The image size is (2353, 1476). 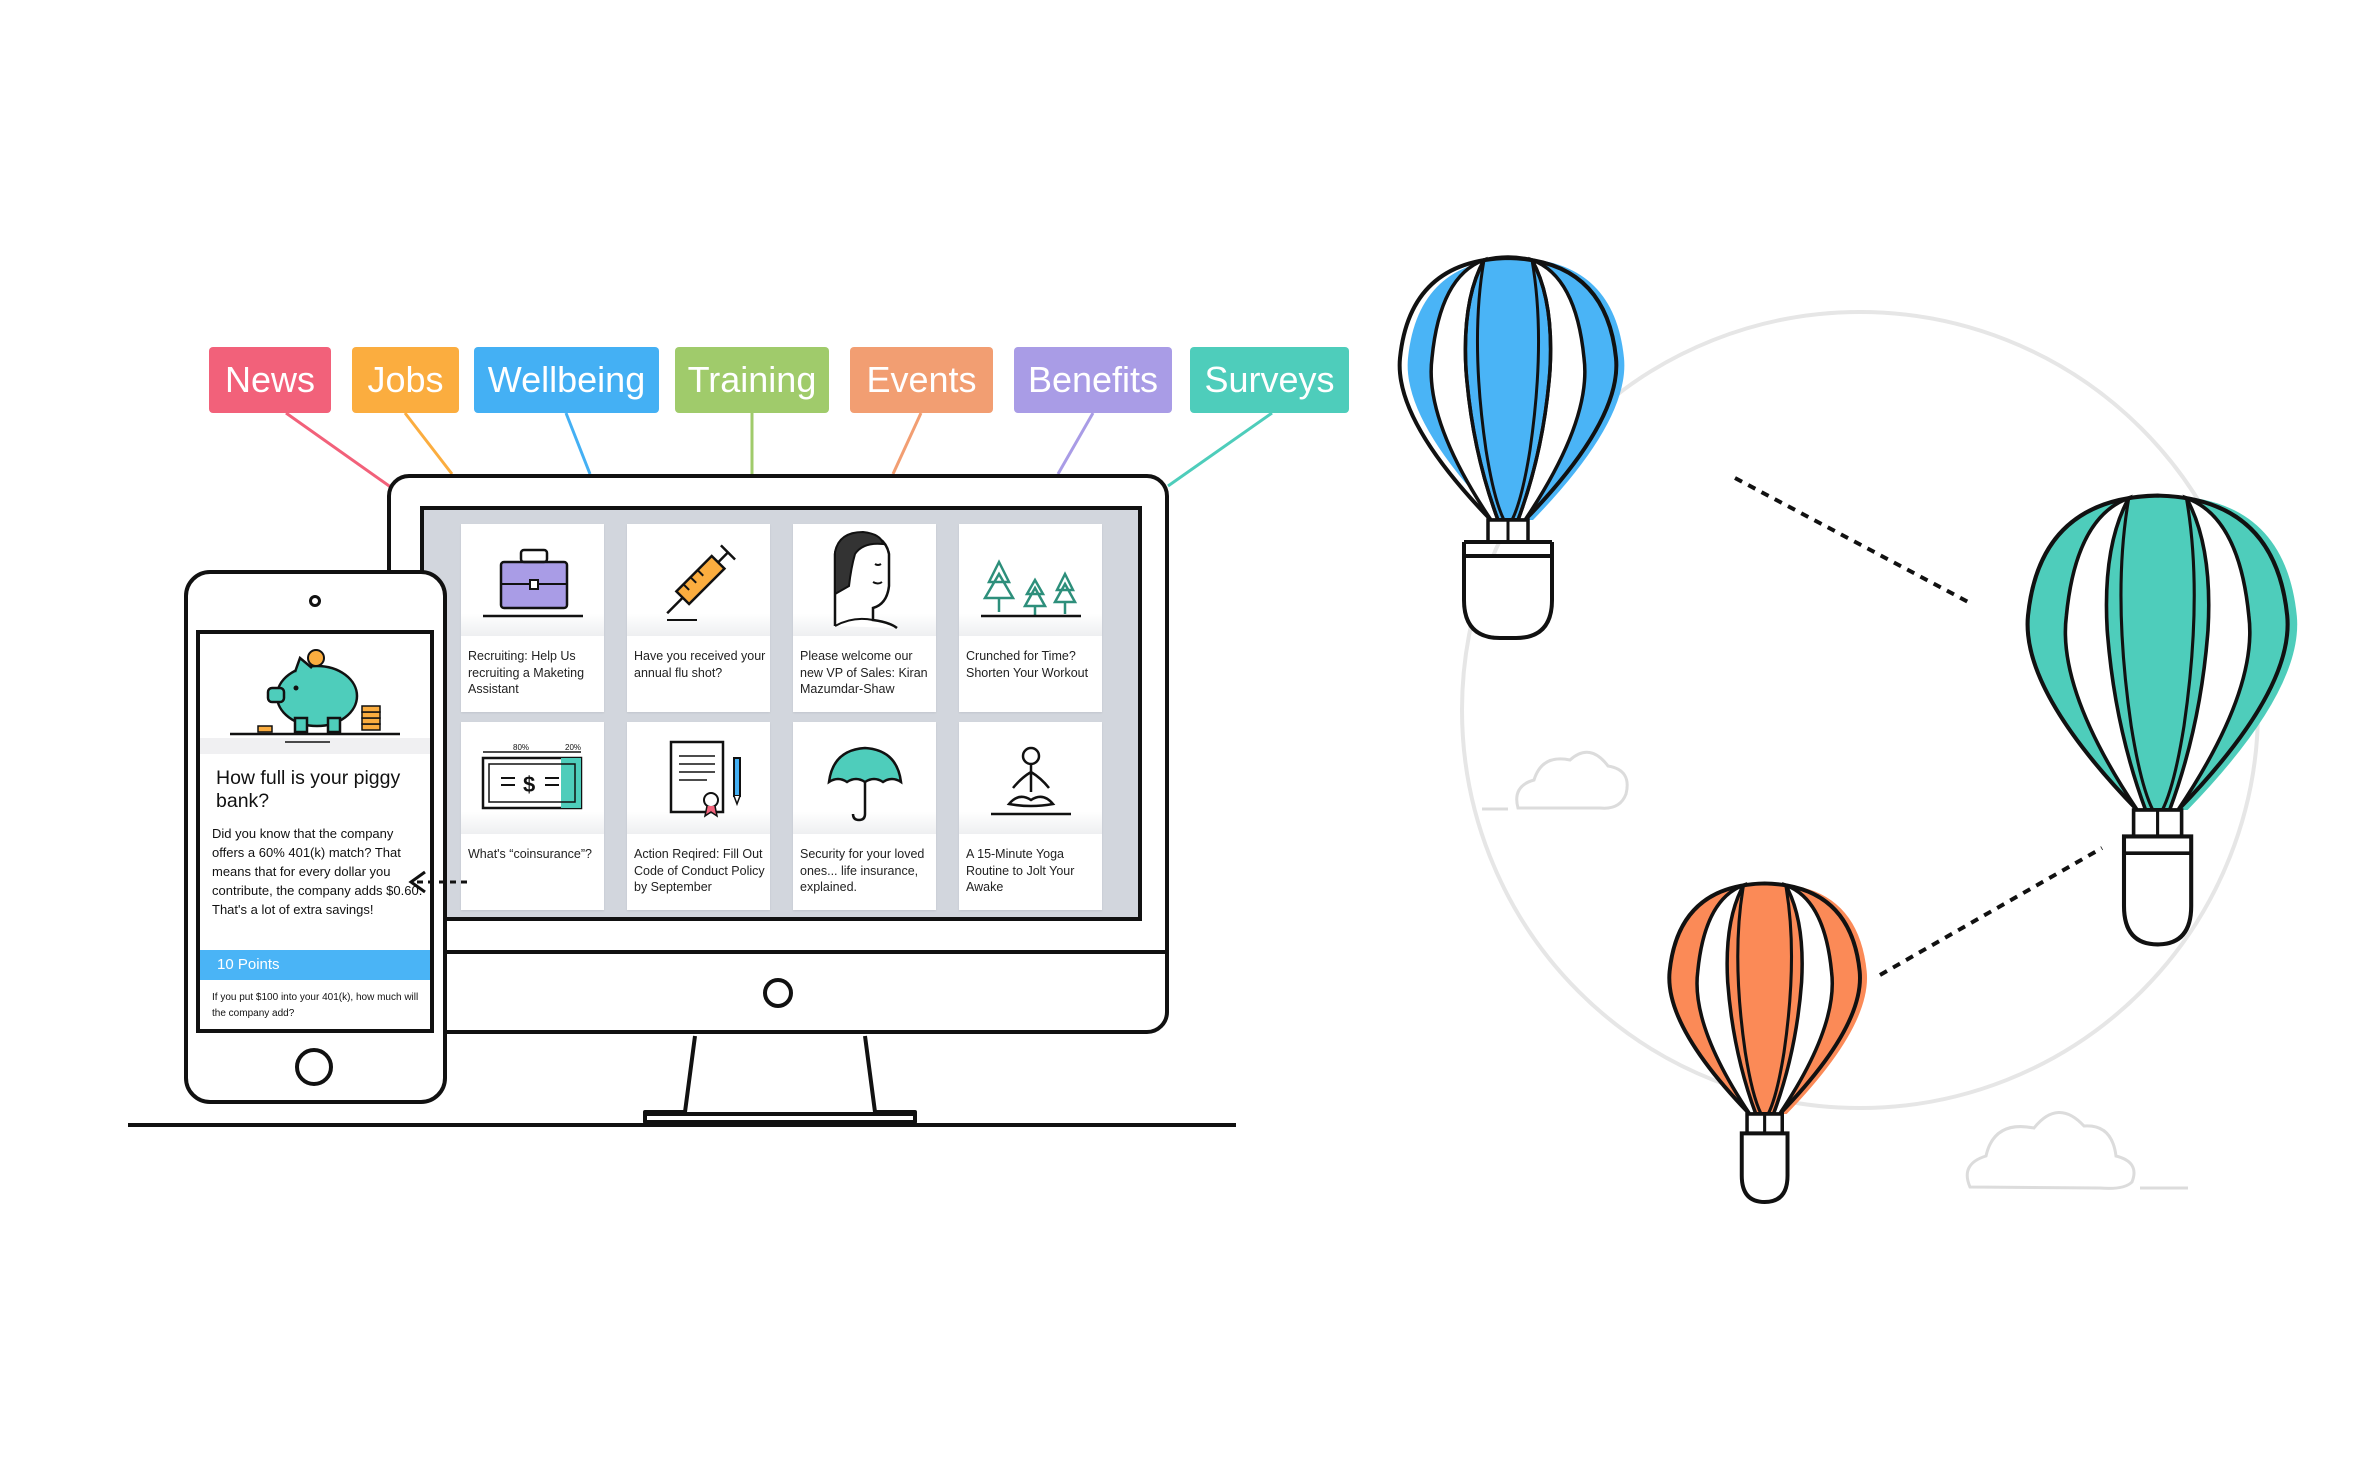 What do you see at coordinates (439, 882) in the screenshot?
I see `sync-arrow-icon` at bounding box center [439, 882].